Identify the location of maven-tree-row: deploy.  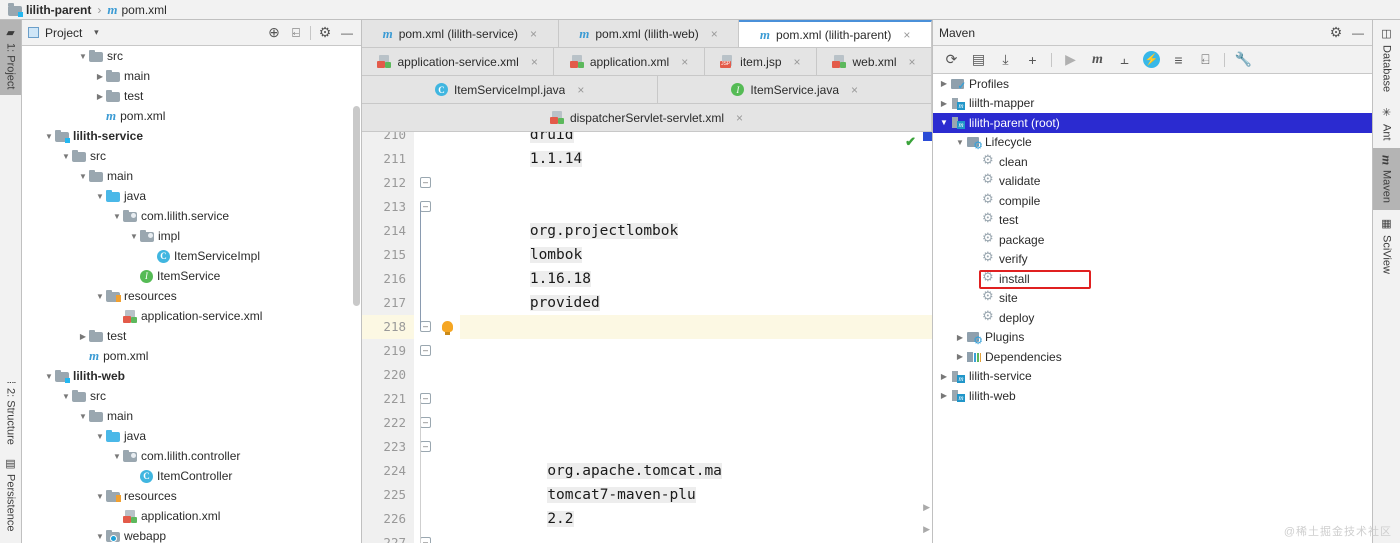
(1152, 318).